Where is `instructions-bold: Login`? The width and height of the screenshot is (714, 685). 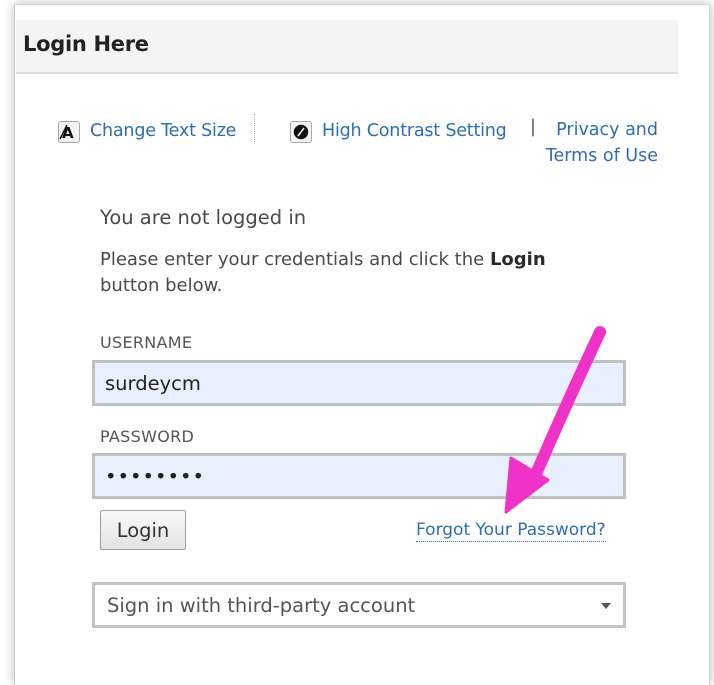 instructions-bold: Login is located at coordinates (517, 259).